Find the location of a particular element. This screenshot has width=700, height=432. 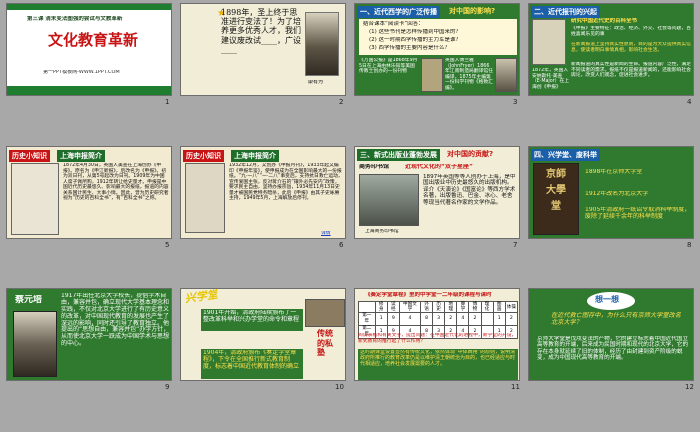

slide-1-footer: 第一PPT模板网-WWW.1PPT.COM is located at coordinates (81, 72).